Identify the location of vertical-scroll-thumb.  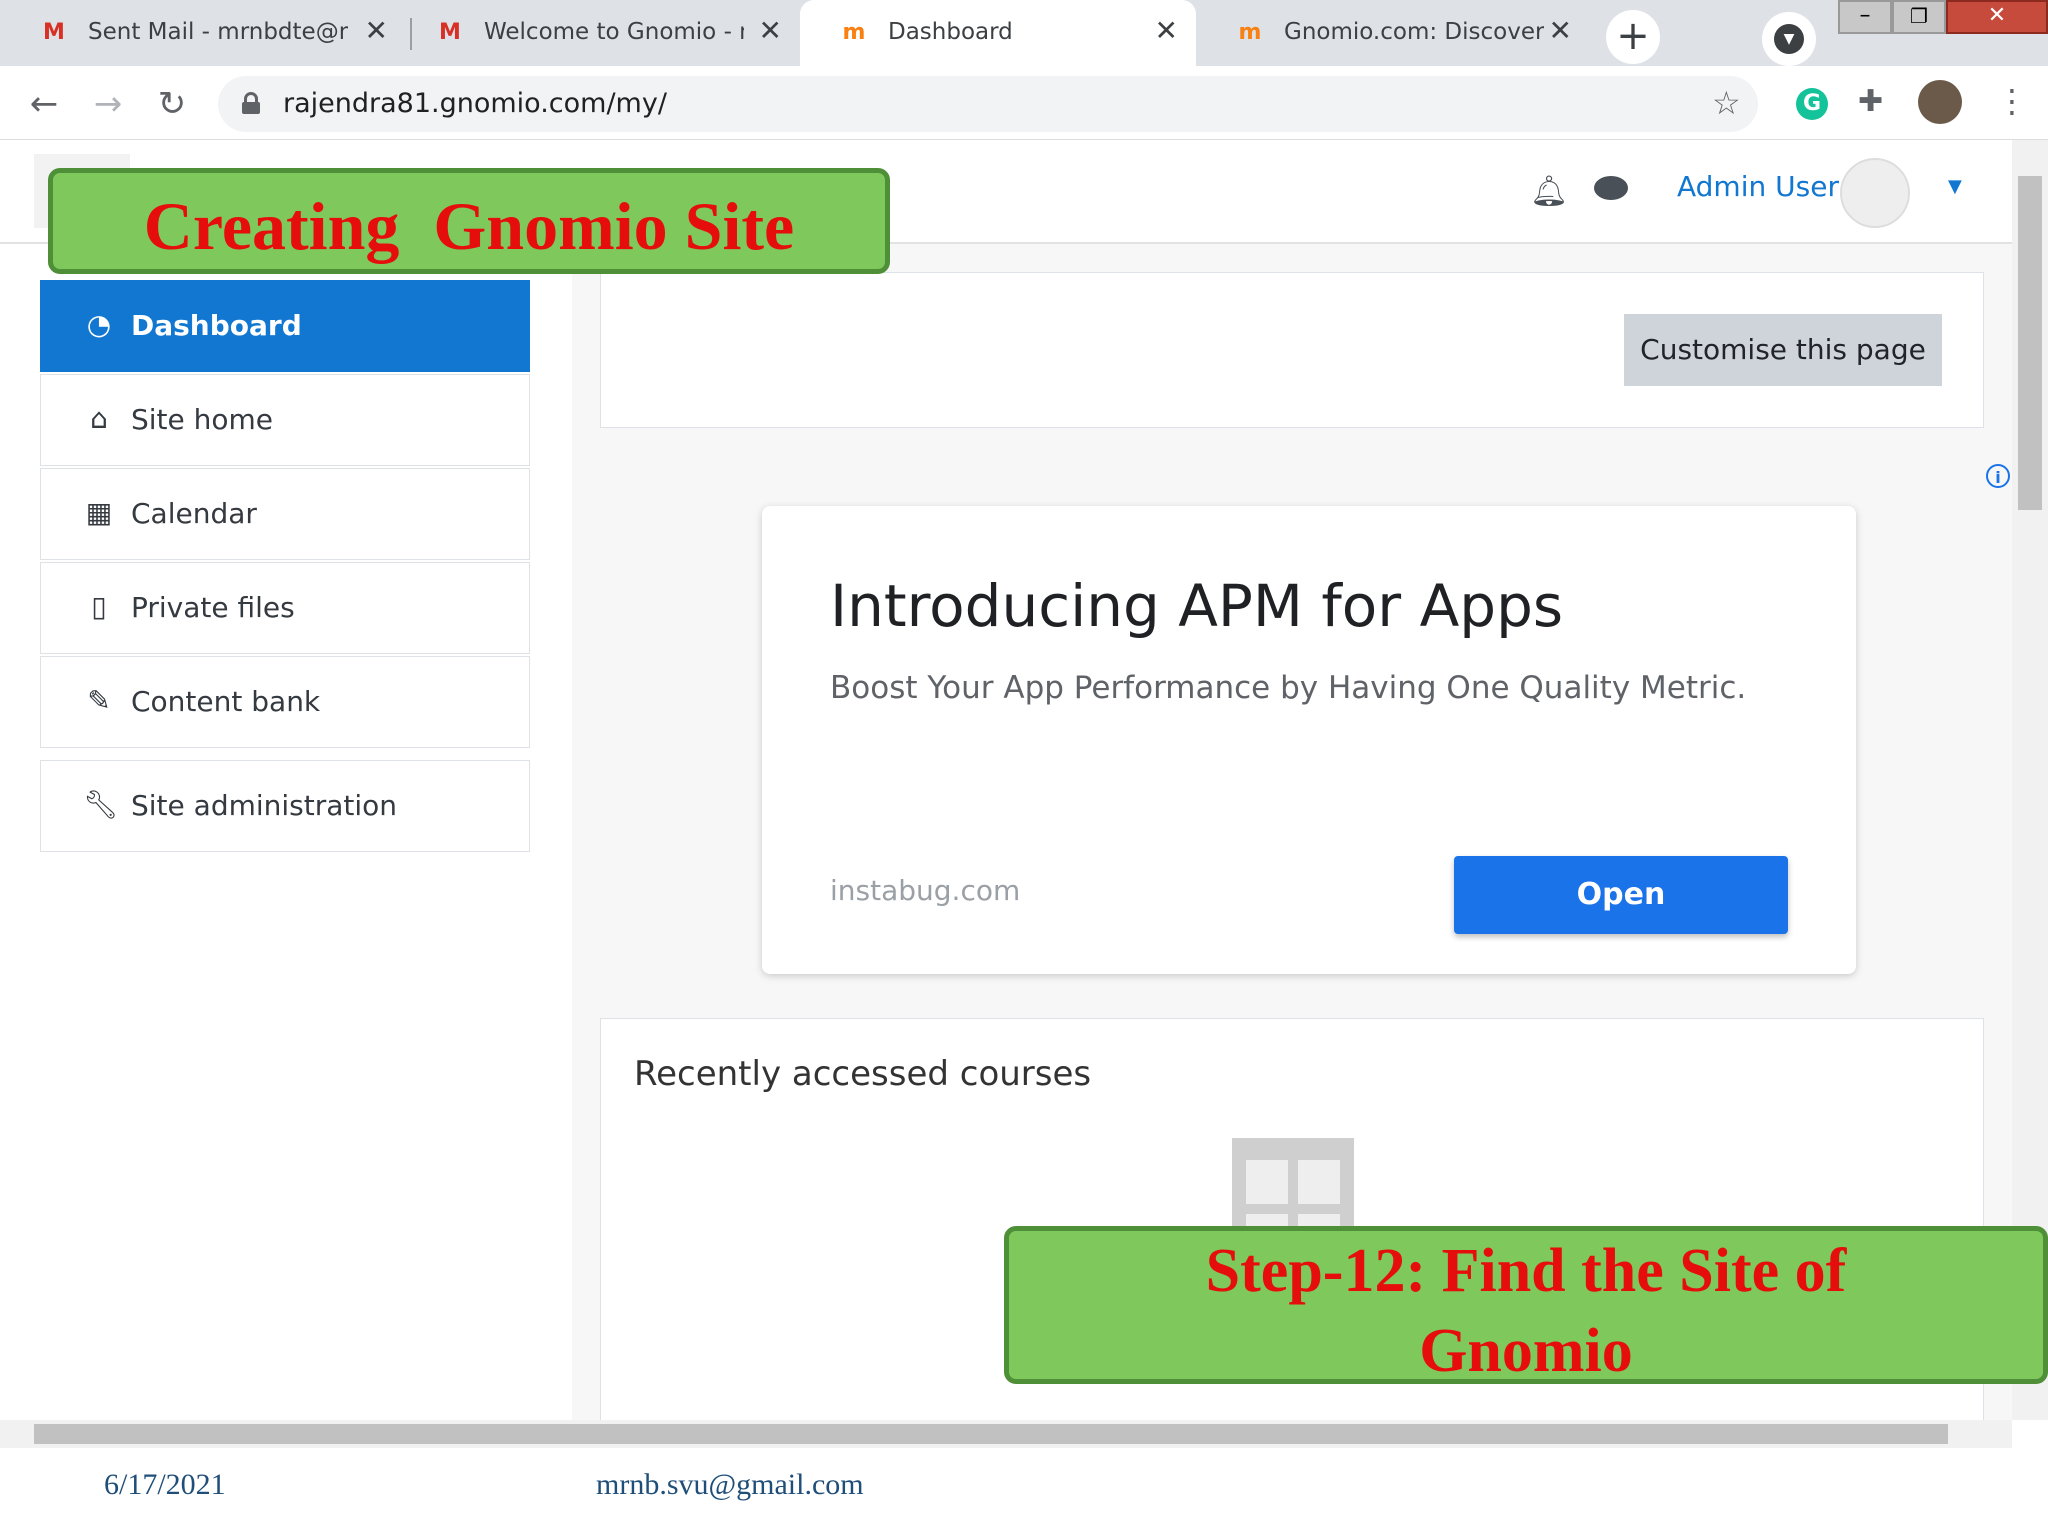
(2030, 343).